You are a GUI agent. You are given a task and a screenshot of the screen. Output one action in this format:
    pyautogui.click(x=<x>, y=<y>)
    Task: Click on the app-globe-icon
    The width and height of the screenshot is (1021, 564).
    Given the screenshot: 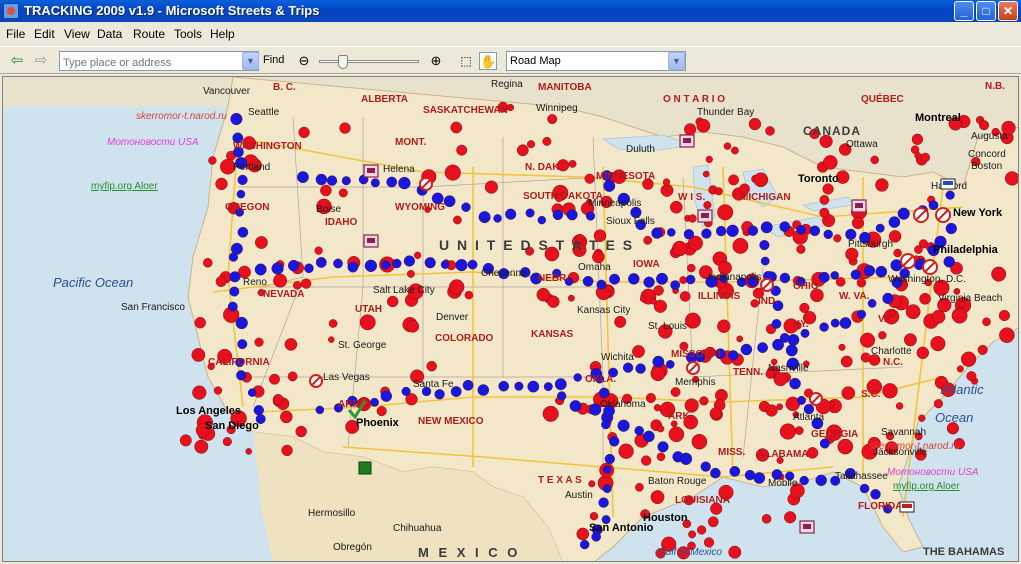 What is the action you would take?
    pyautogui.click(x=11, y=11)
    